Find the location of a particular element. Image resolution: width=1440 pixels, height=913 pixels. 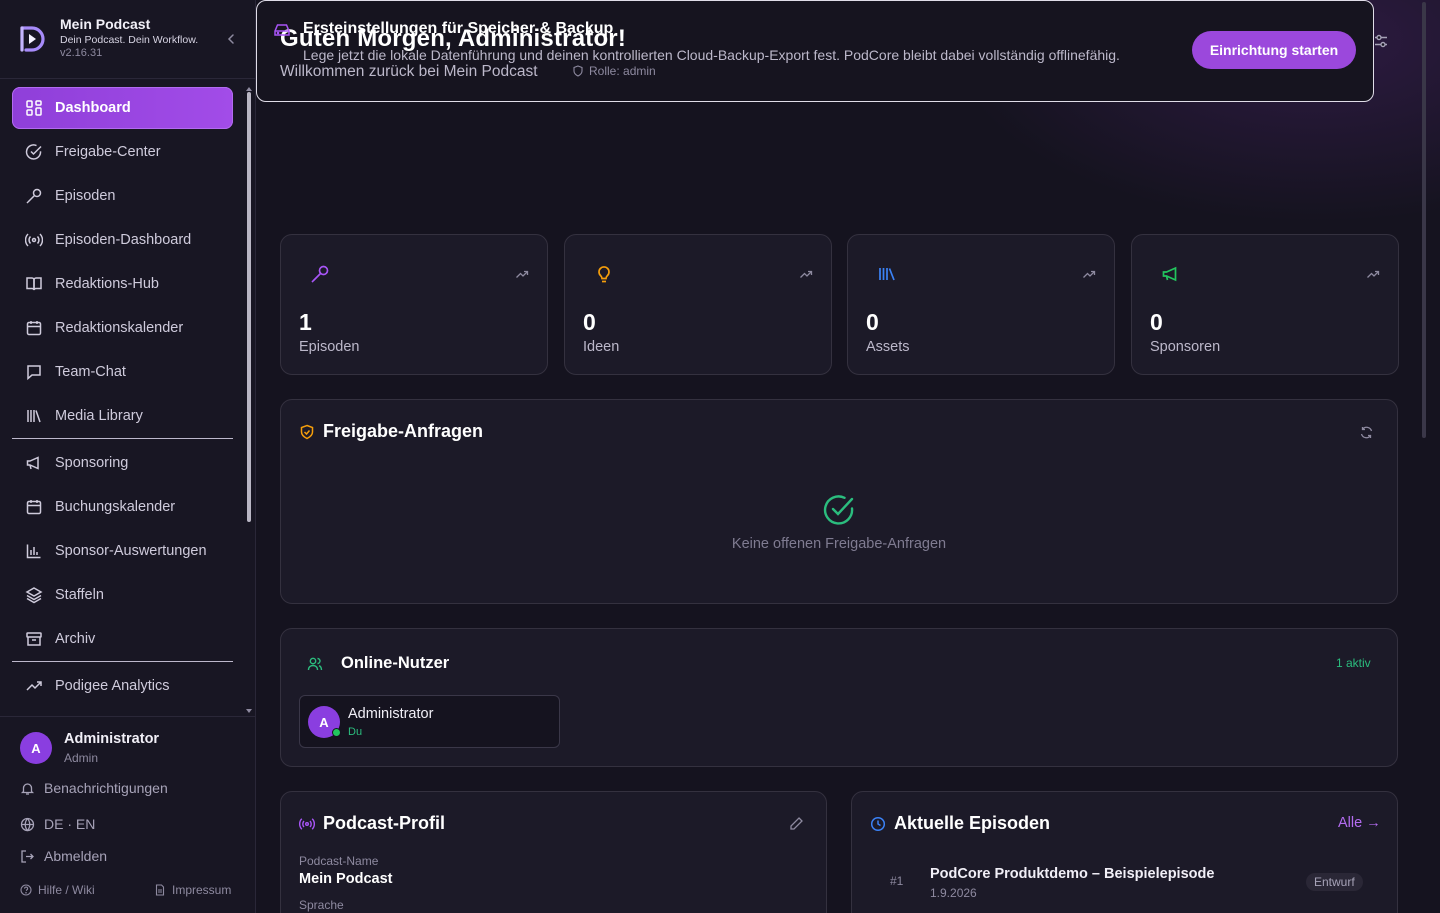

approval-requests-title: Freigabe-Anfragen is located at coordinates (391, 431).